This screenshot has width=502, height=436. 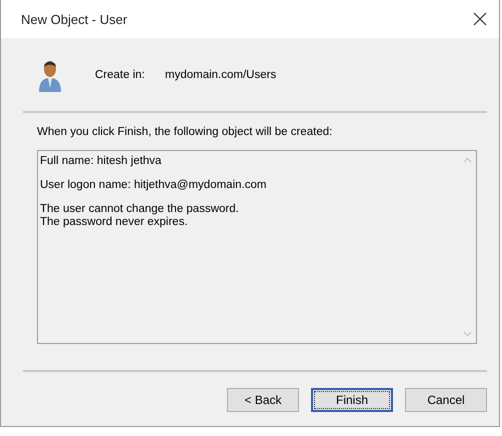 I want to click on window-title: New Object - User, so click(x=74, y=19).